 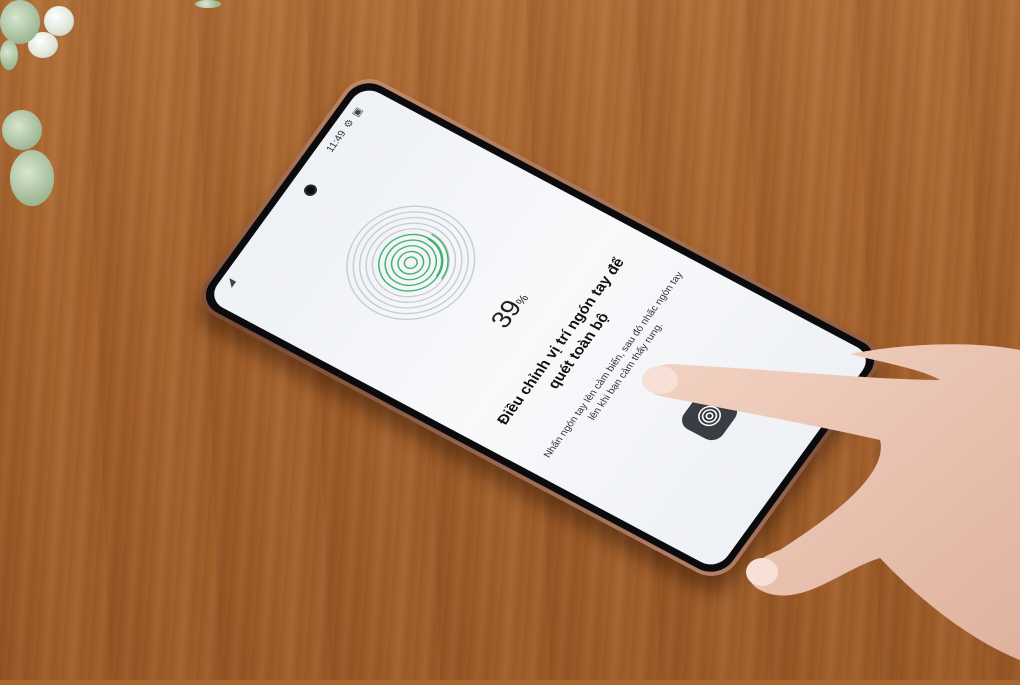 What do you see at coordinates (357, 112) in the screenshot?
I see `image-icon: ▣` at bounding box center [357, 112].